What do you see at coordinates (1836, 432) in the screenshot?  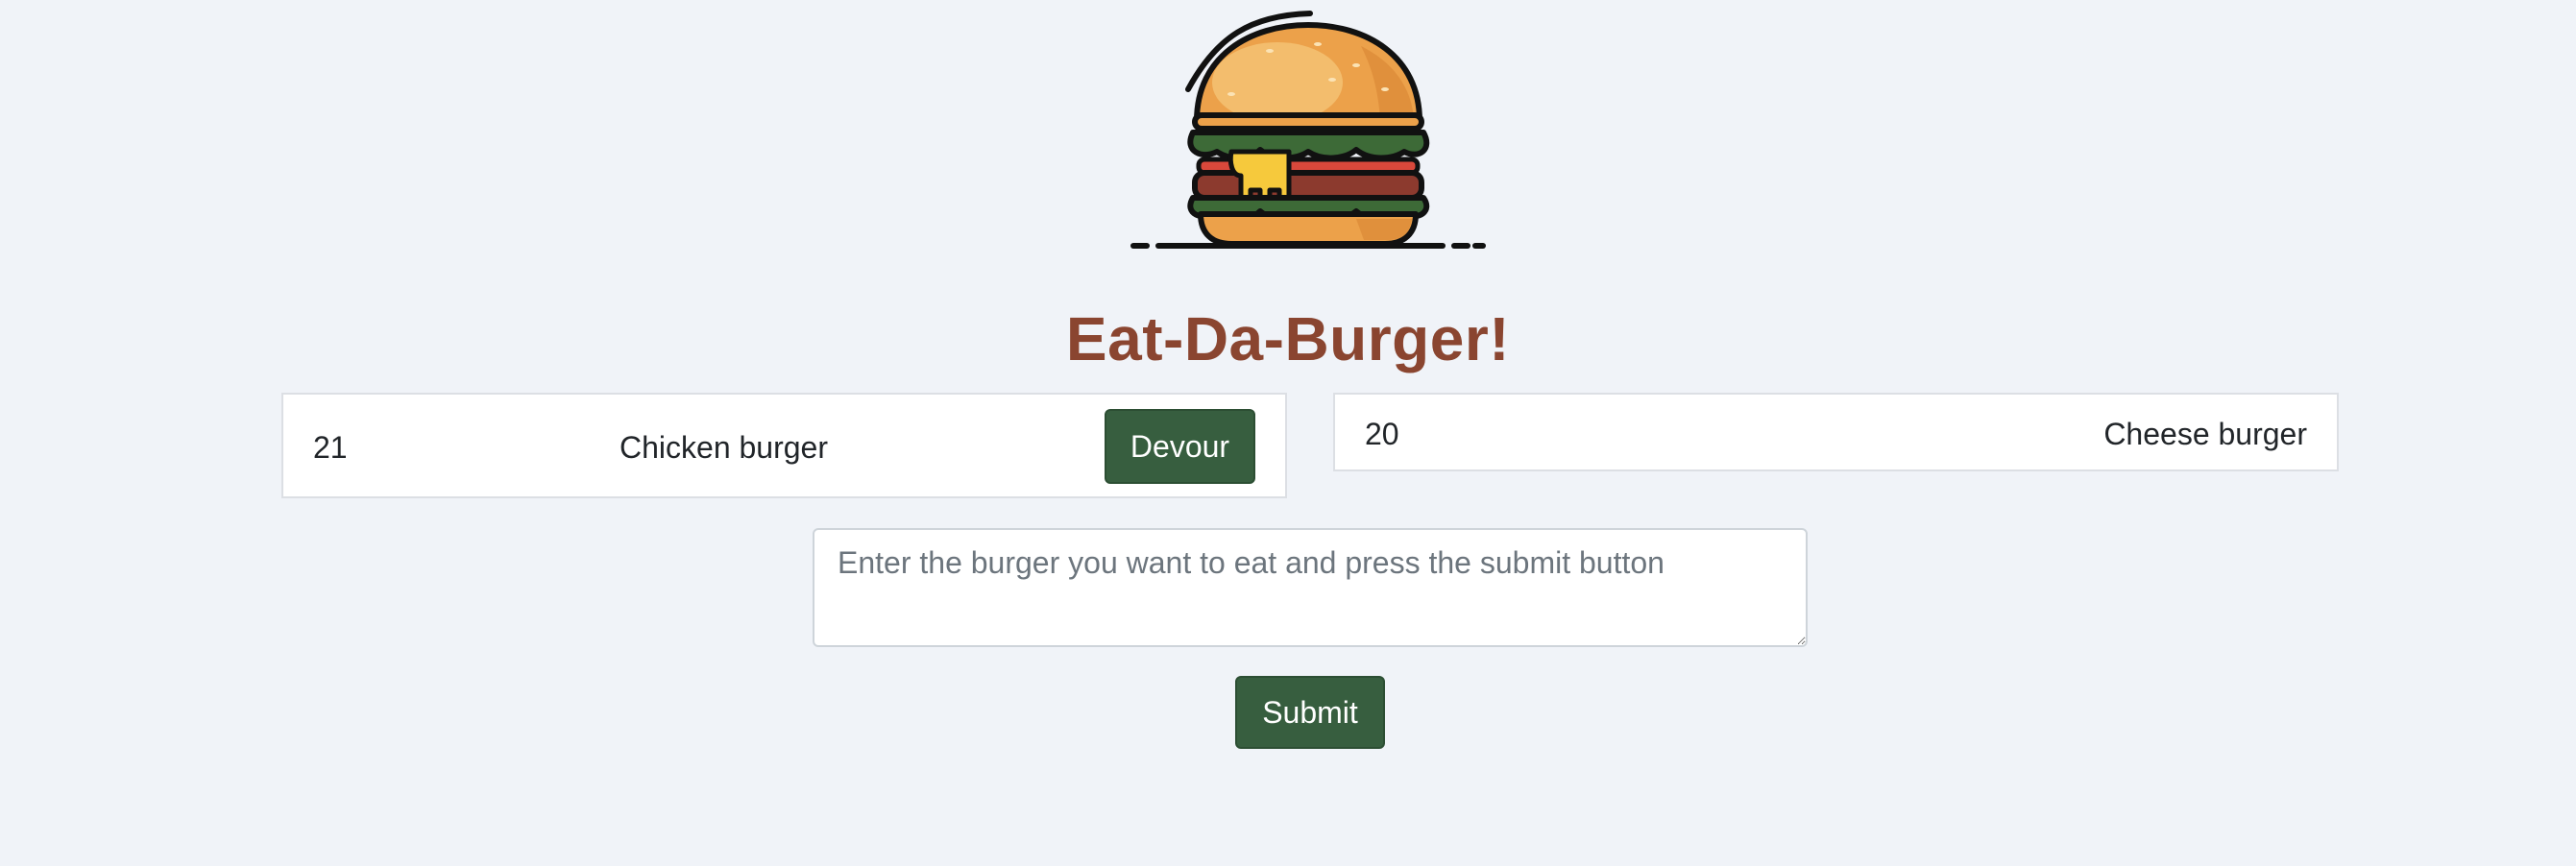 I see `burger-item-devoured: 20 Cheese burger` at bounding box center [1836, 432].